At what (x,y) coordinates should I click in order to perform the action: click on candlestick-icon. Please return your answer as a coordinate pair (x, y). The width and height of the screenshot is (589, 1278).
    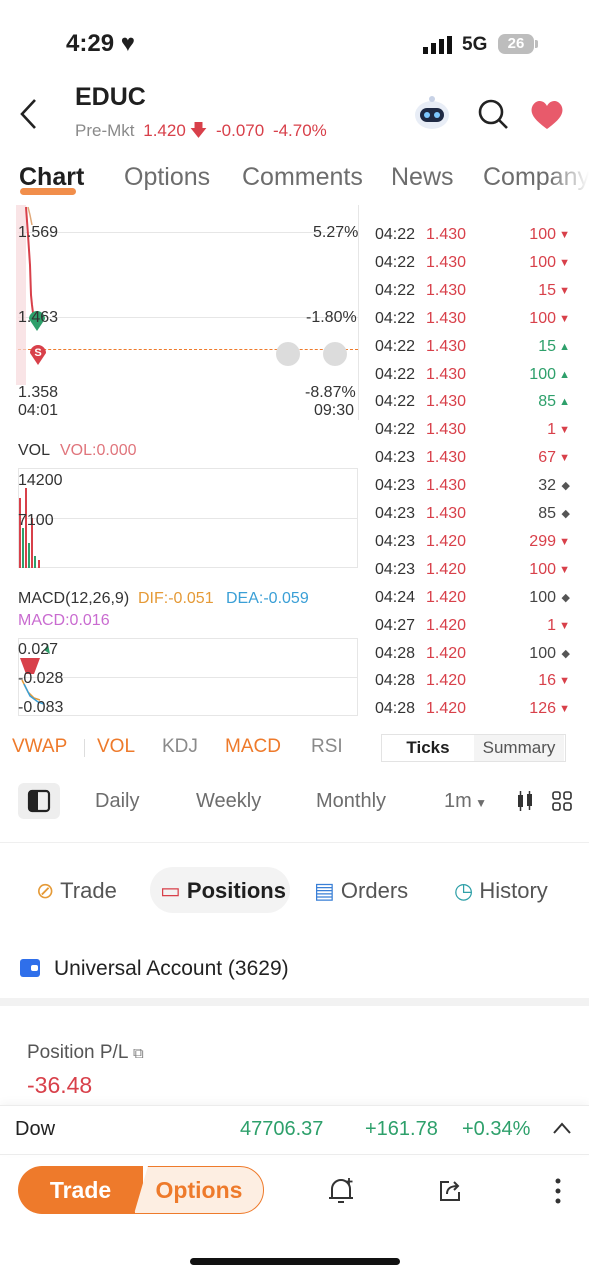
    Looking at the image, I should click on (525, 801).